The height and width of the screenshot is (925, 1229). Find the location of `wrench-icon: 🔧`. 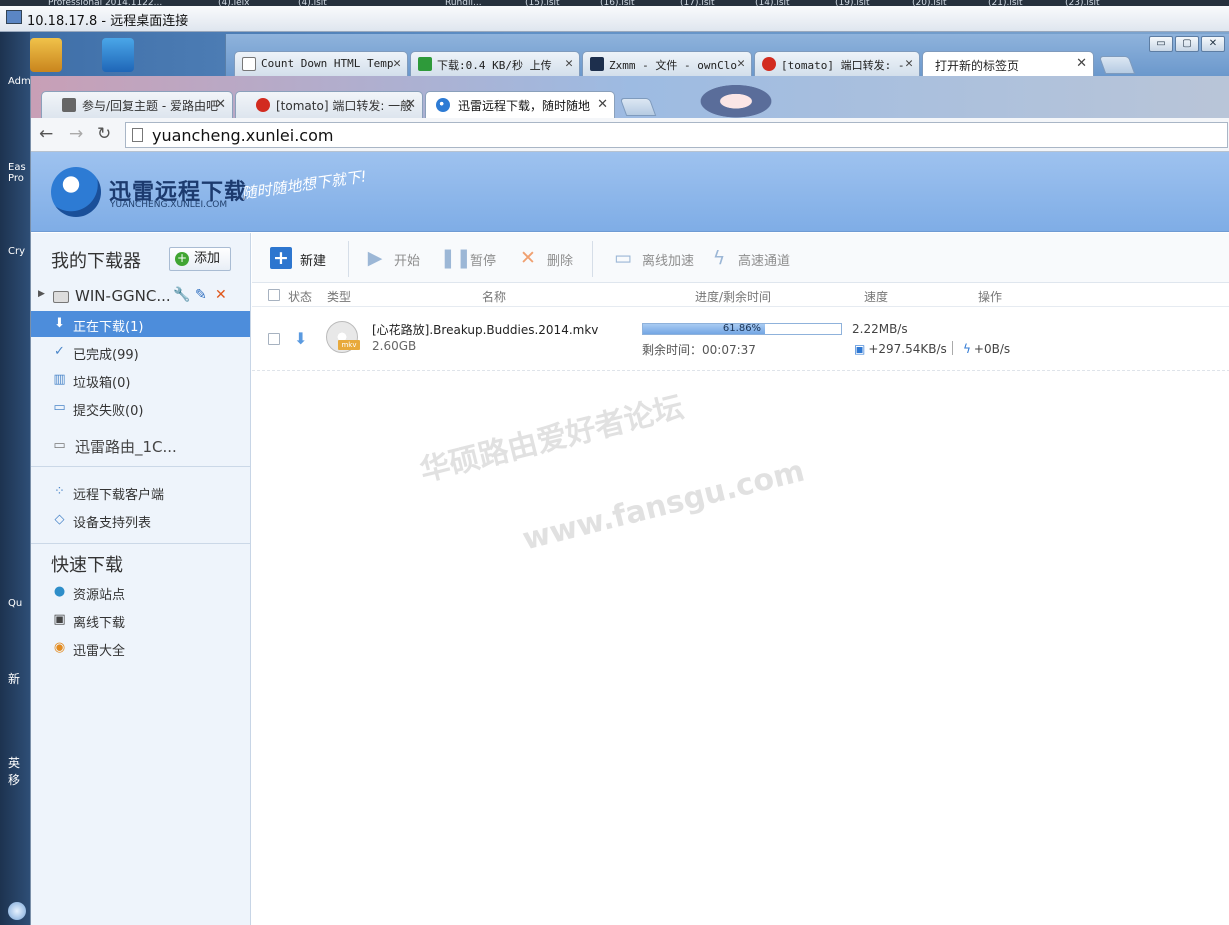

wrench-icon: 🔧 is located at coordinates (181, 295).